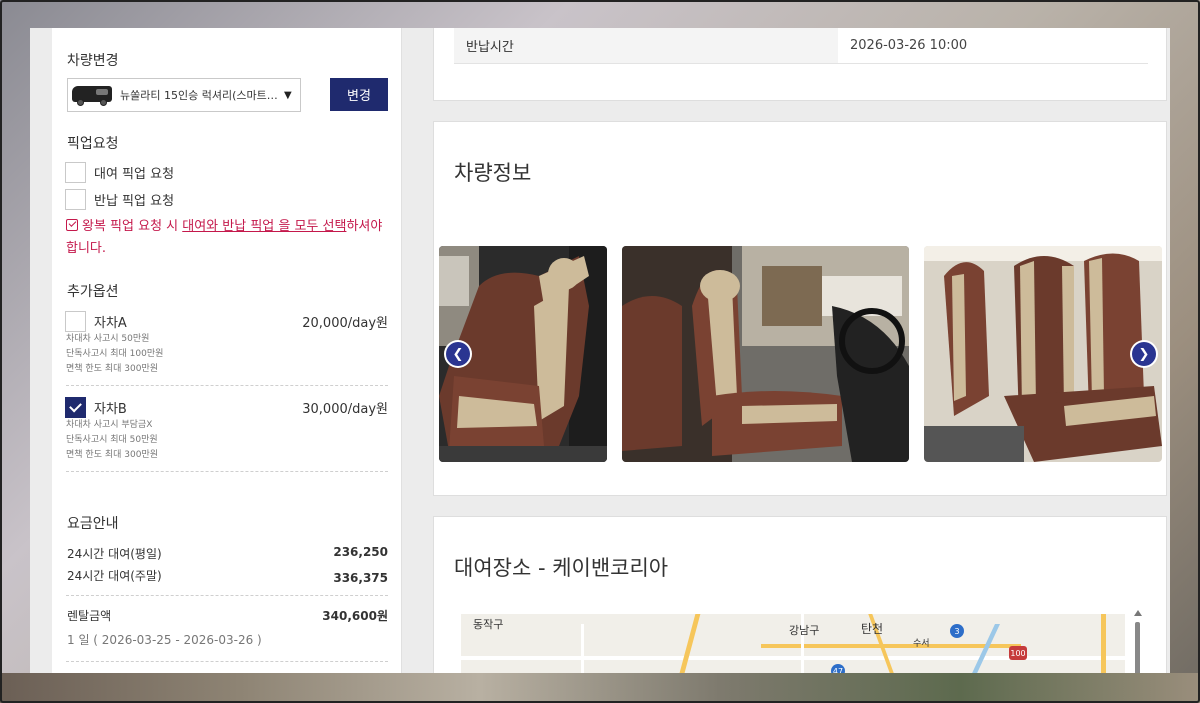  I want to click on pickup-return-option: 반납 픽업 요청, so click(119, 199).